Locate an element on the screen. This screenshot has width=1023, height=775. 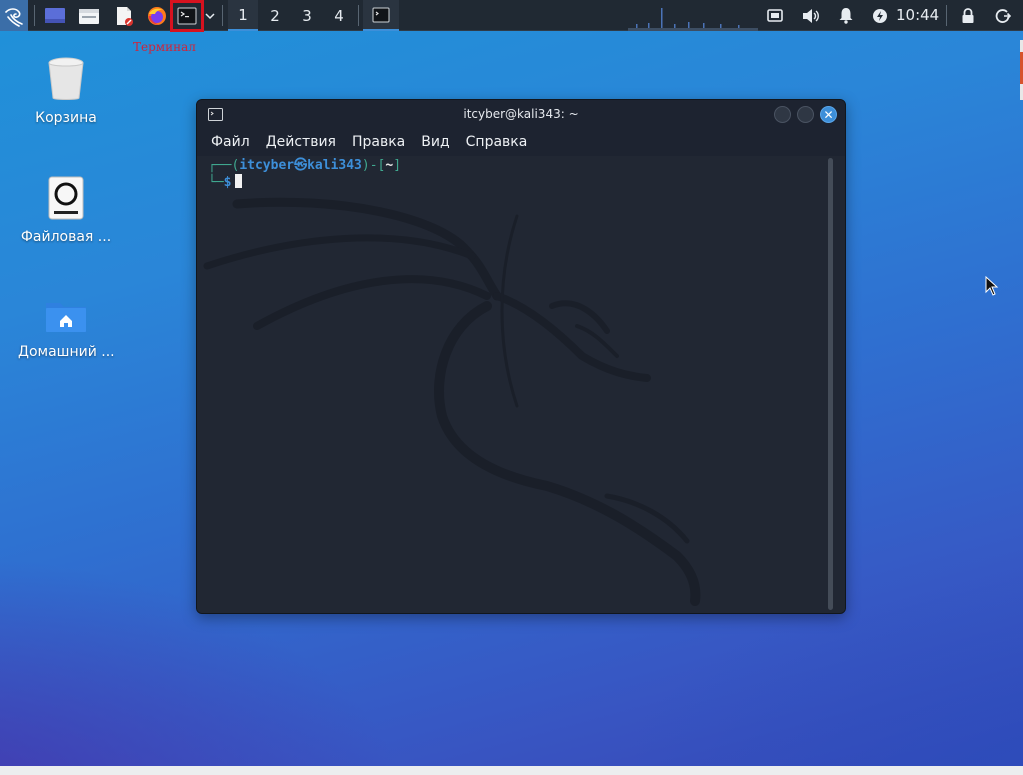
menu-actions: Действия is located at coordinates (301, 142).